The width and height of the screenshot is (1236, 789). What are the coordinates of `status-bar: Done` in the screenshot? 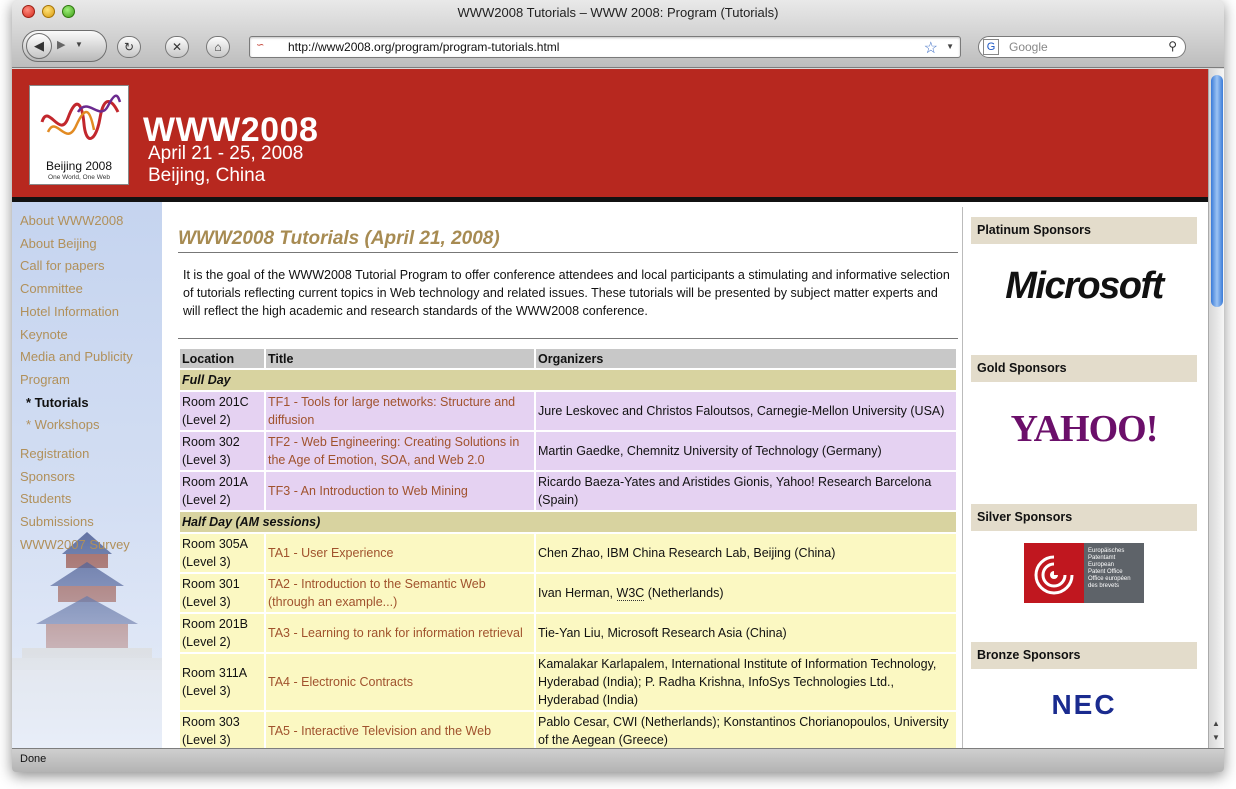 It's located at (618, 760).